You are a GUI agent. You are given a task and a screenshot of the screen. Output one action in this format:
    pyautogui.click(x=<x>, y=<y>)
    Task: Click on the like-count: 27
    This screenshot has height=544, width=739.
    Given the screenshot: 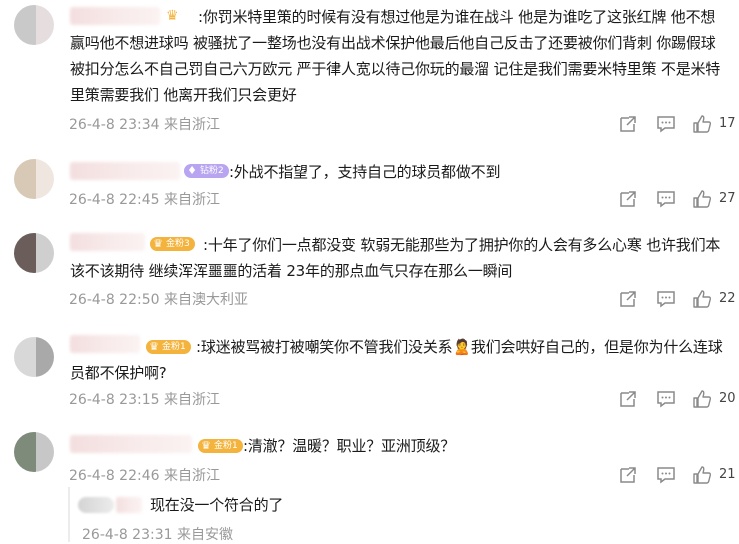 What is the action you would take?
    pyautogui.click(x=727, y=198)
    